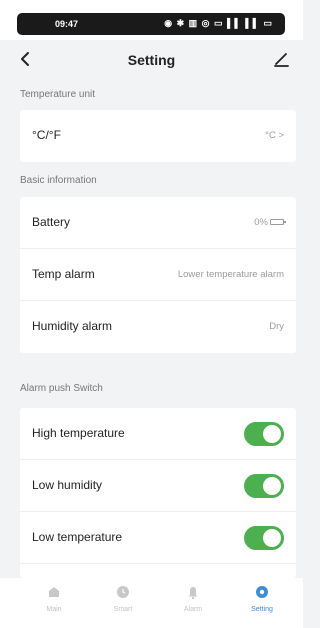 The height and width of the screenshot is (628, 320). Describe the element at coordinates (193, 593) in the screenshot. I see `bell-icon` at that location.